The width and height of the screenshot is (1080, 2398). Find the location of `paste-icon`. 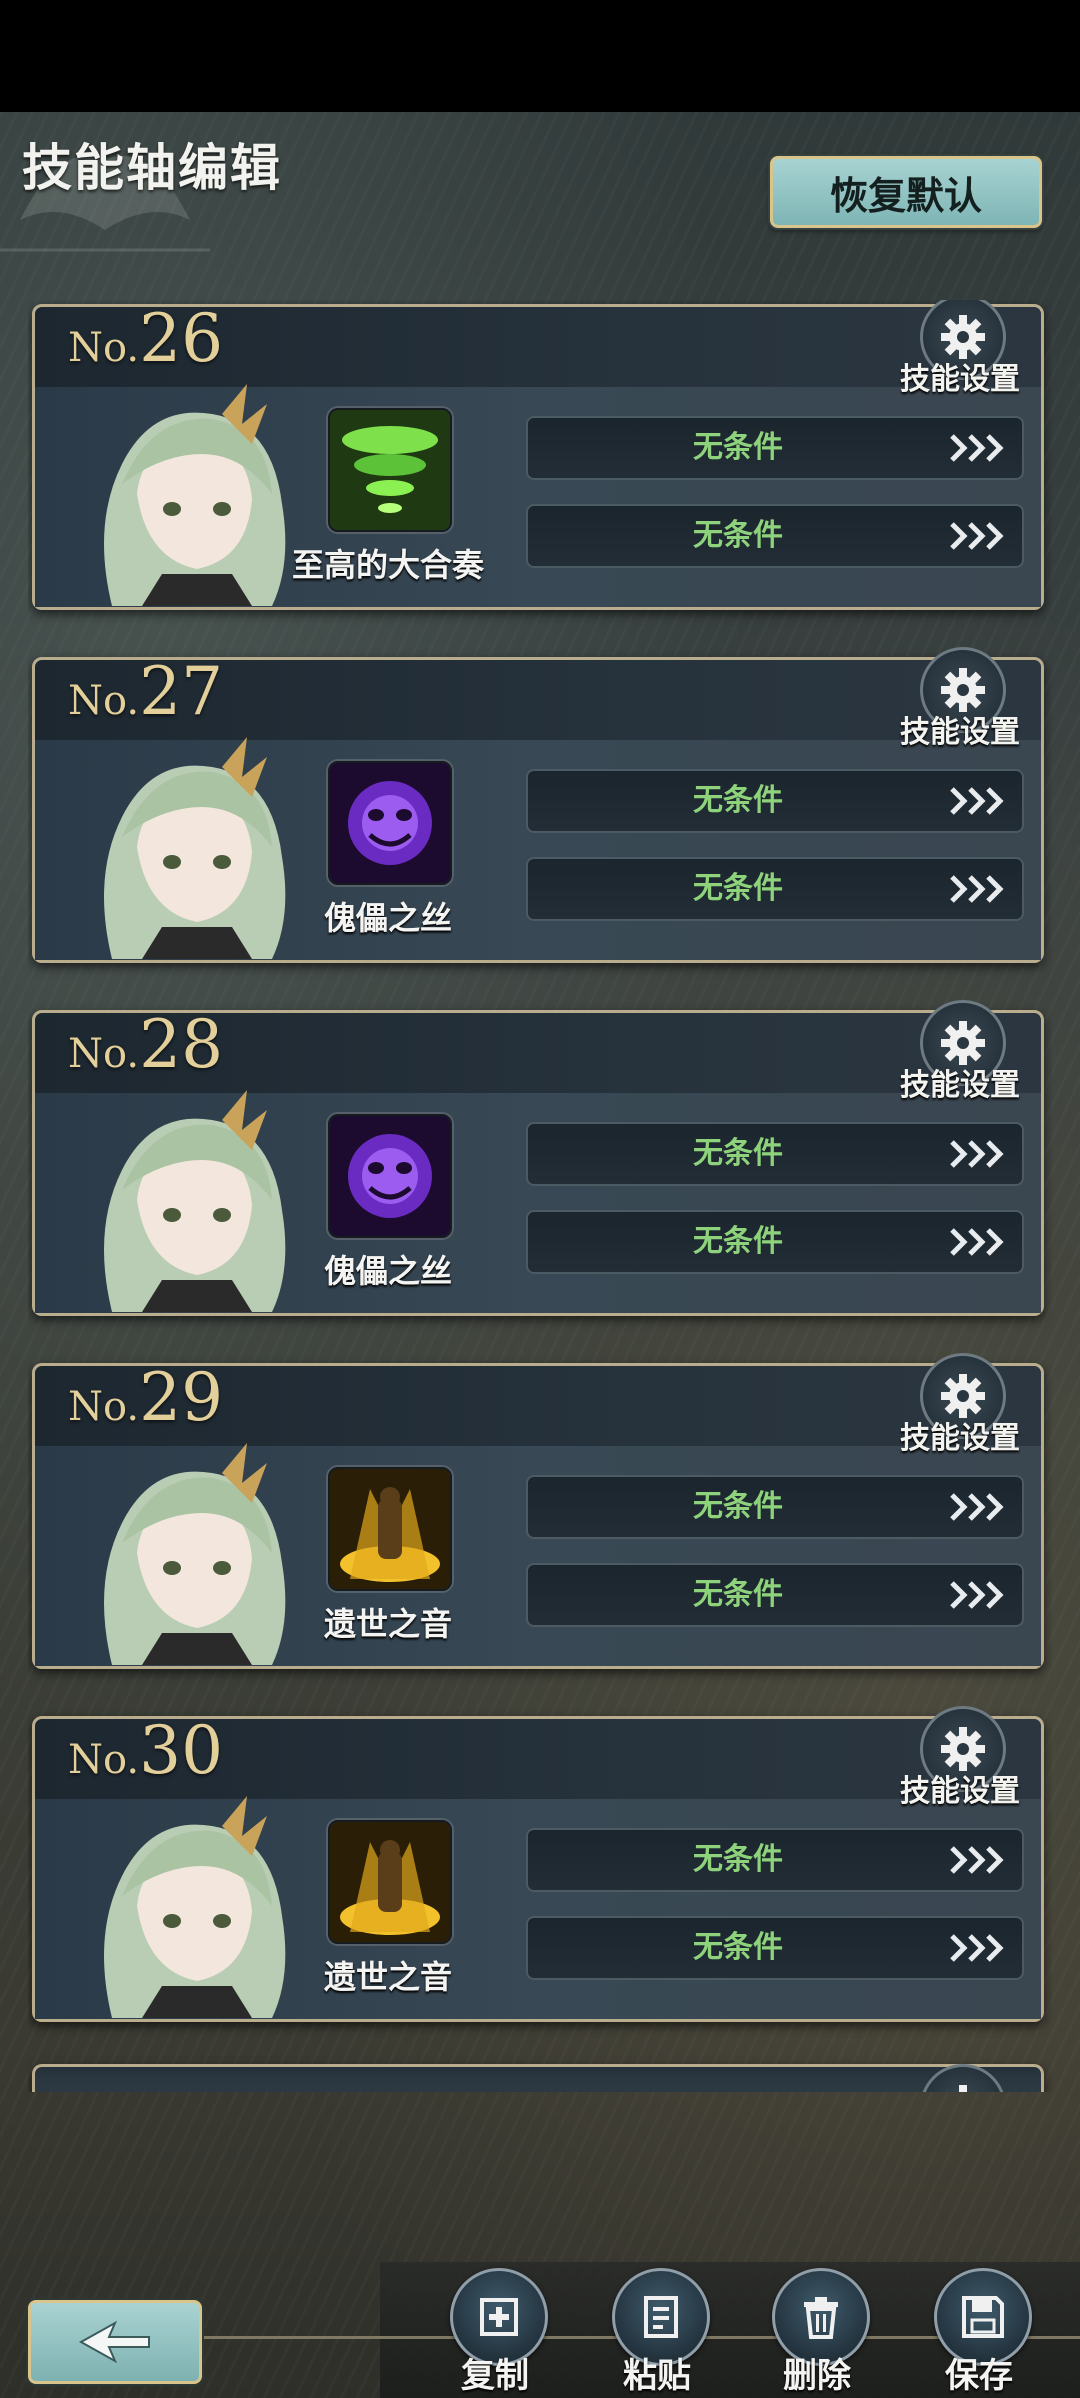

paste-icon is located at coordinates (661, 2317).